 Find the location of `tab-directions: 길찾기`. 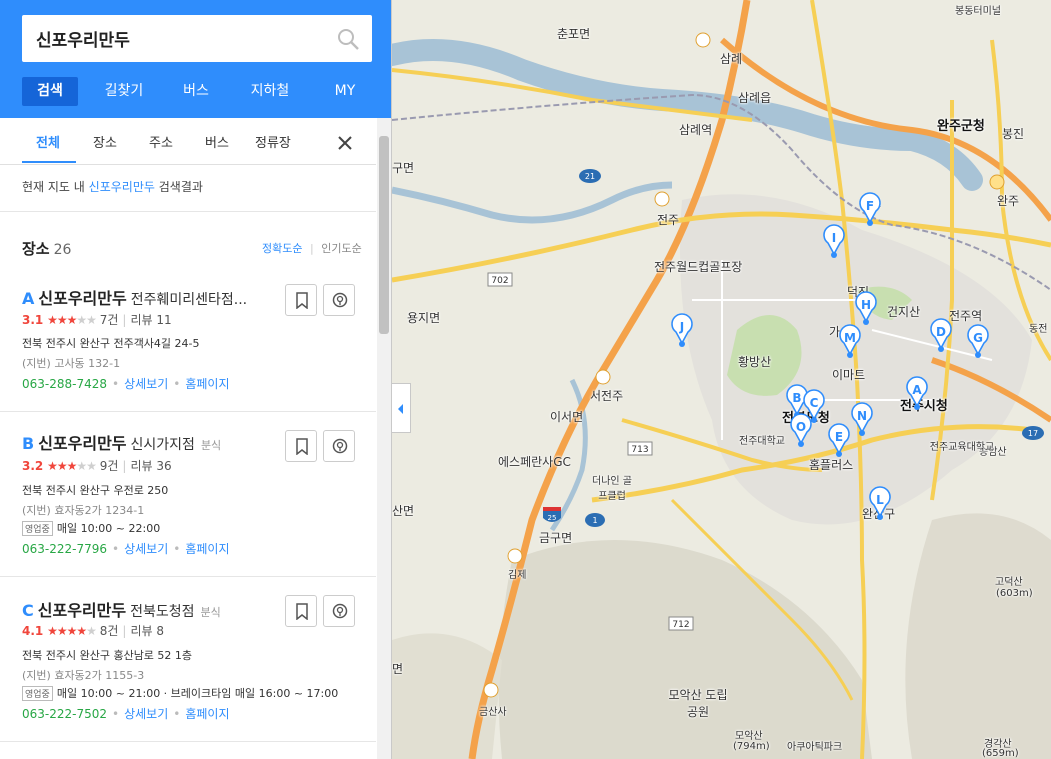

tab-directions: 길찾기 is located at coordinates (124, 91).